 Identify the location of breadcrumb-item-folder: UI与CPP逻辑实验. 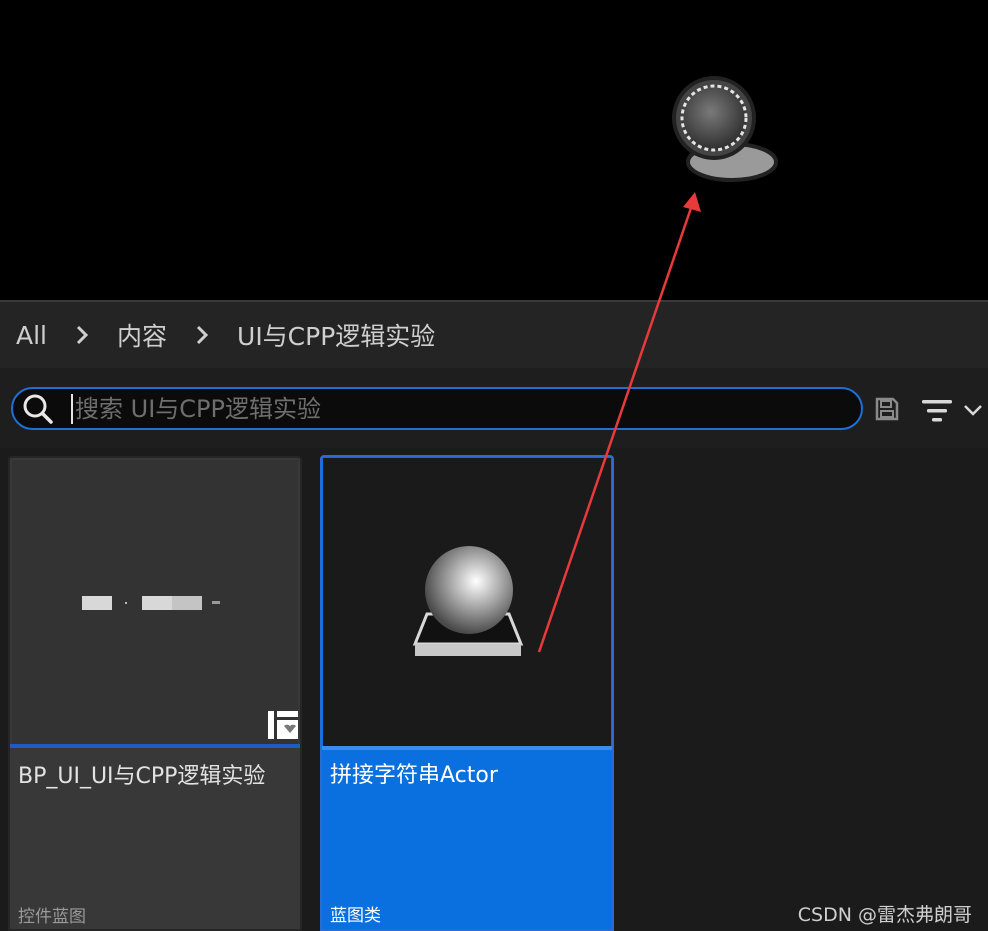
(336, 335).